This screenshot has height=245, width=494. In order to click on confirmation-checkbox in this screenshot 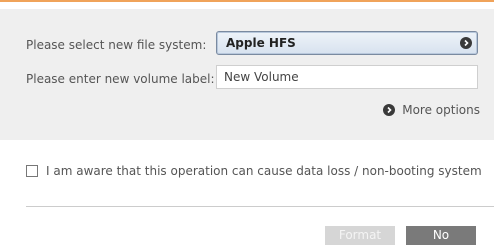, I will do `click(32, 171)`.